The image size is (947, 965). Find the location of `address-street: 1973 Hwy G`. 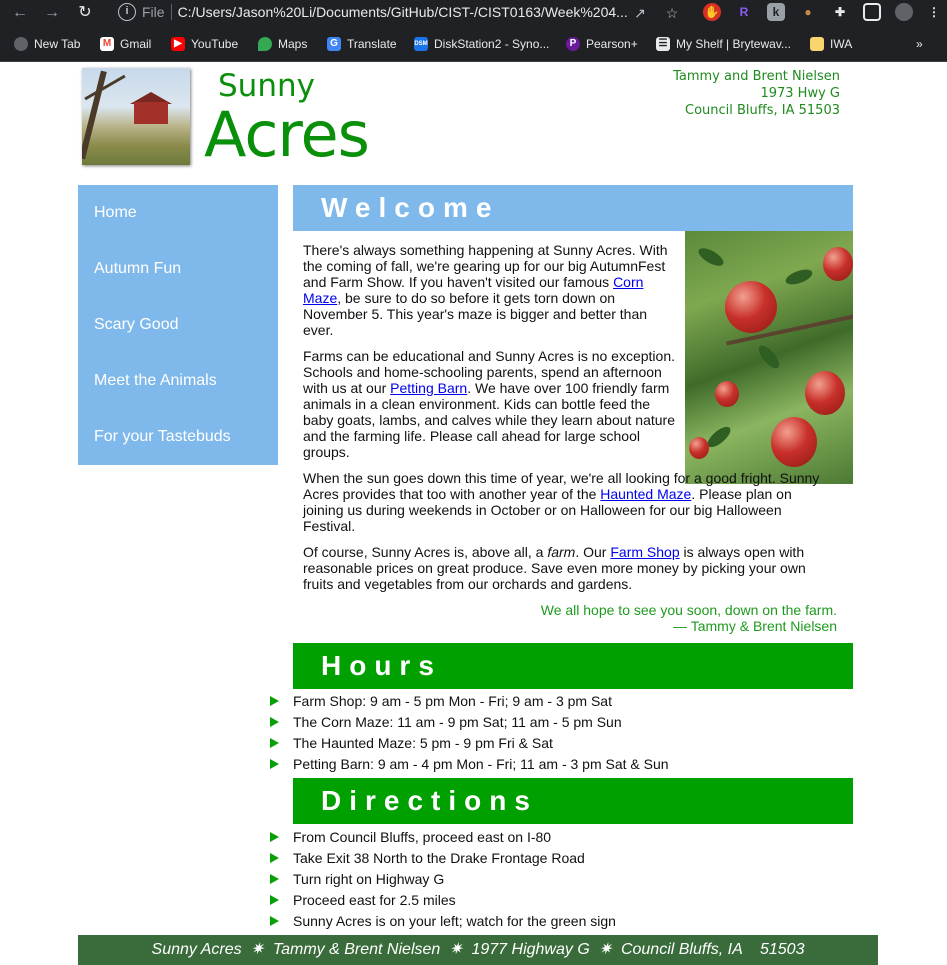

address-street: 1973 Hwy G is located at coordinates (800, 93).